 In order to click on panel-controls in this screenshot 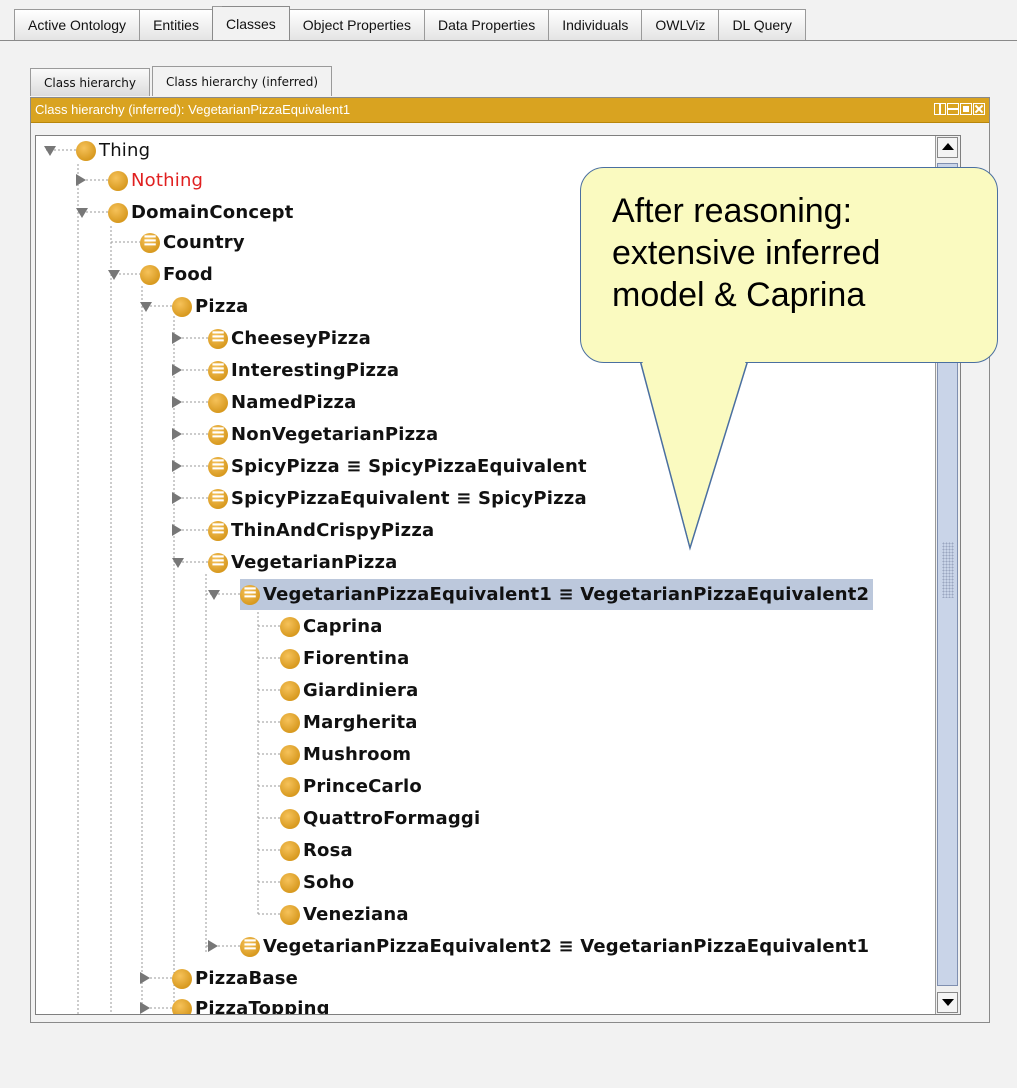, I will do `click(959, 109)`.